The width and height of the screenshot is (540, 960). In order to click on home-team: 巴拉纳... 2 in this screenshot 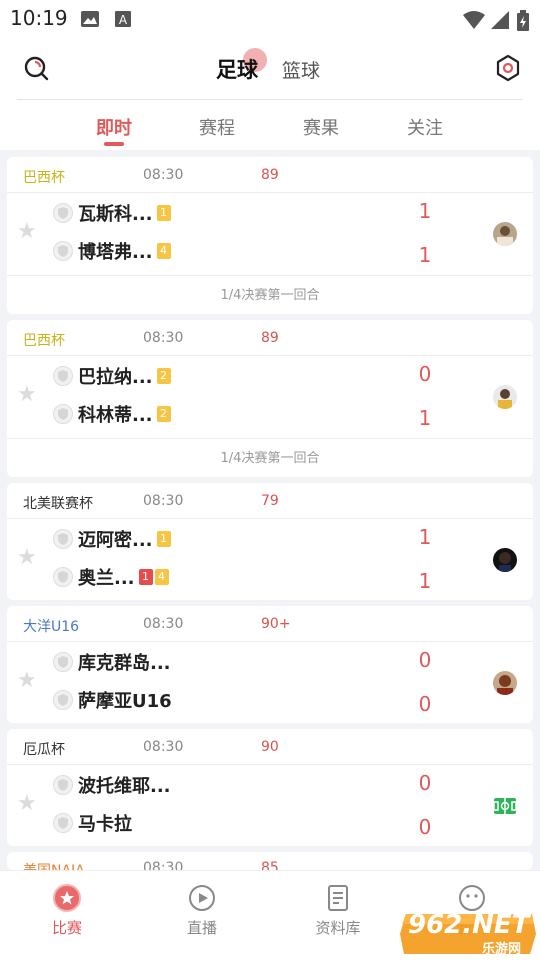, I will do `click(112, 376)`.